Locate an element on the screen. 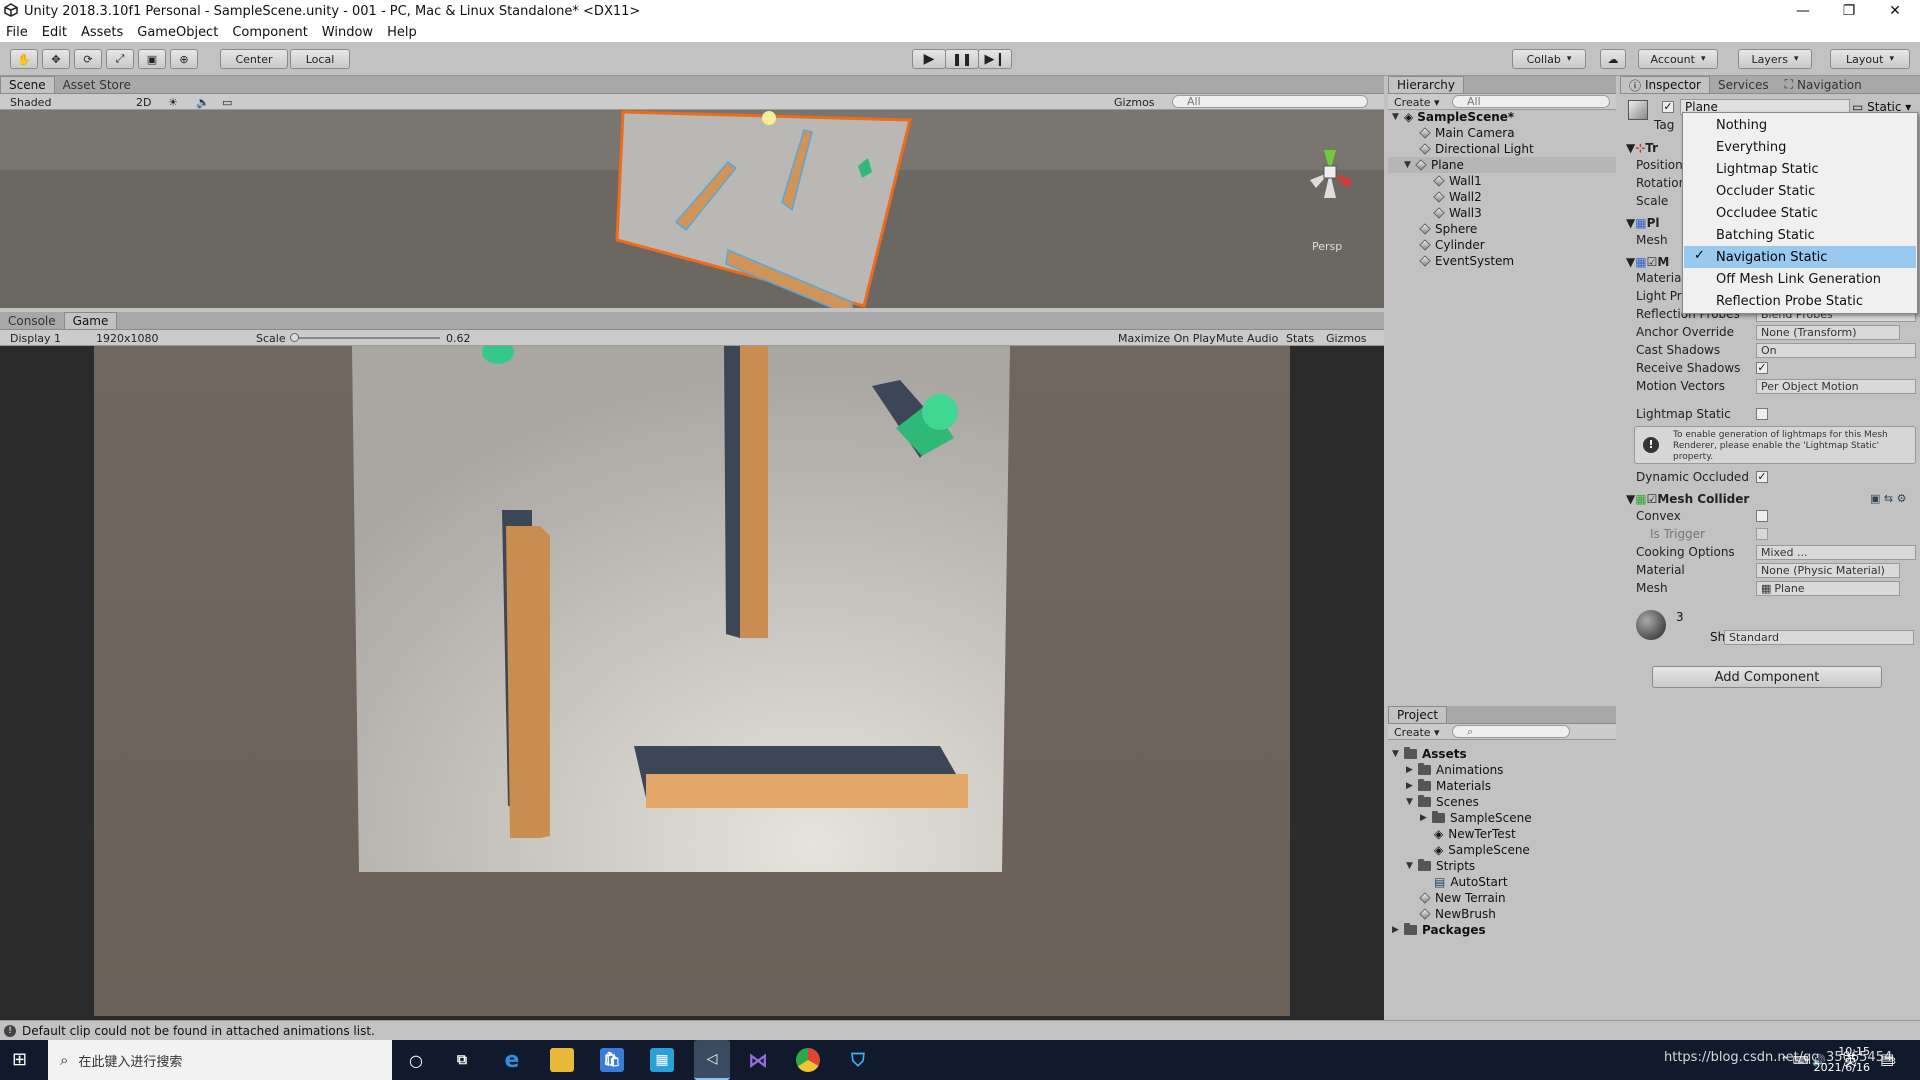  project-packages-root: ▶ Packages is located at coordinates (1439, 930).